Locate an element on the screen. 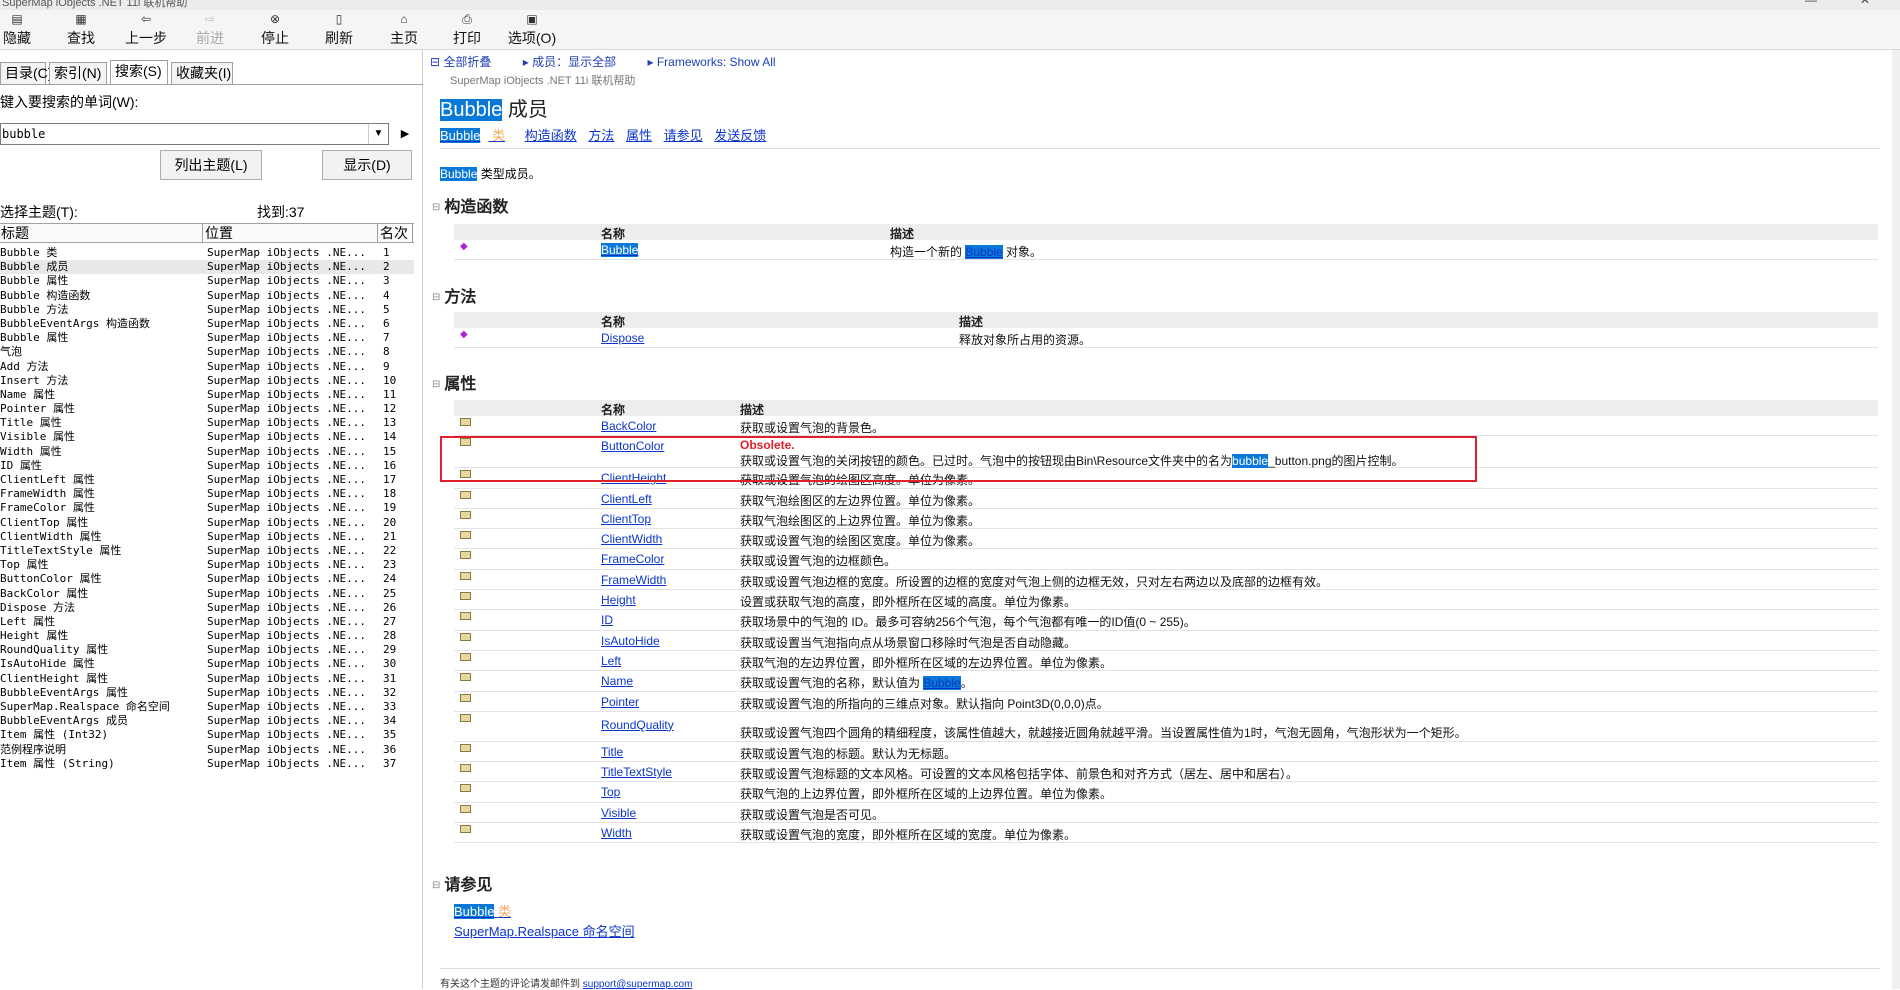 This screenshot has height=990, width=1900. list-item: Add 方法 SuperMap iObjects .NE... 9 is located at coordinates (207, 367).